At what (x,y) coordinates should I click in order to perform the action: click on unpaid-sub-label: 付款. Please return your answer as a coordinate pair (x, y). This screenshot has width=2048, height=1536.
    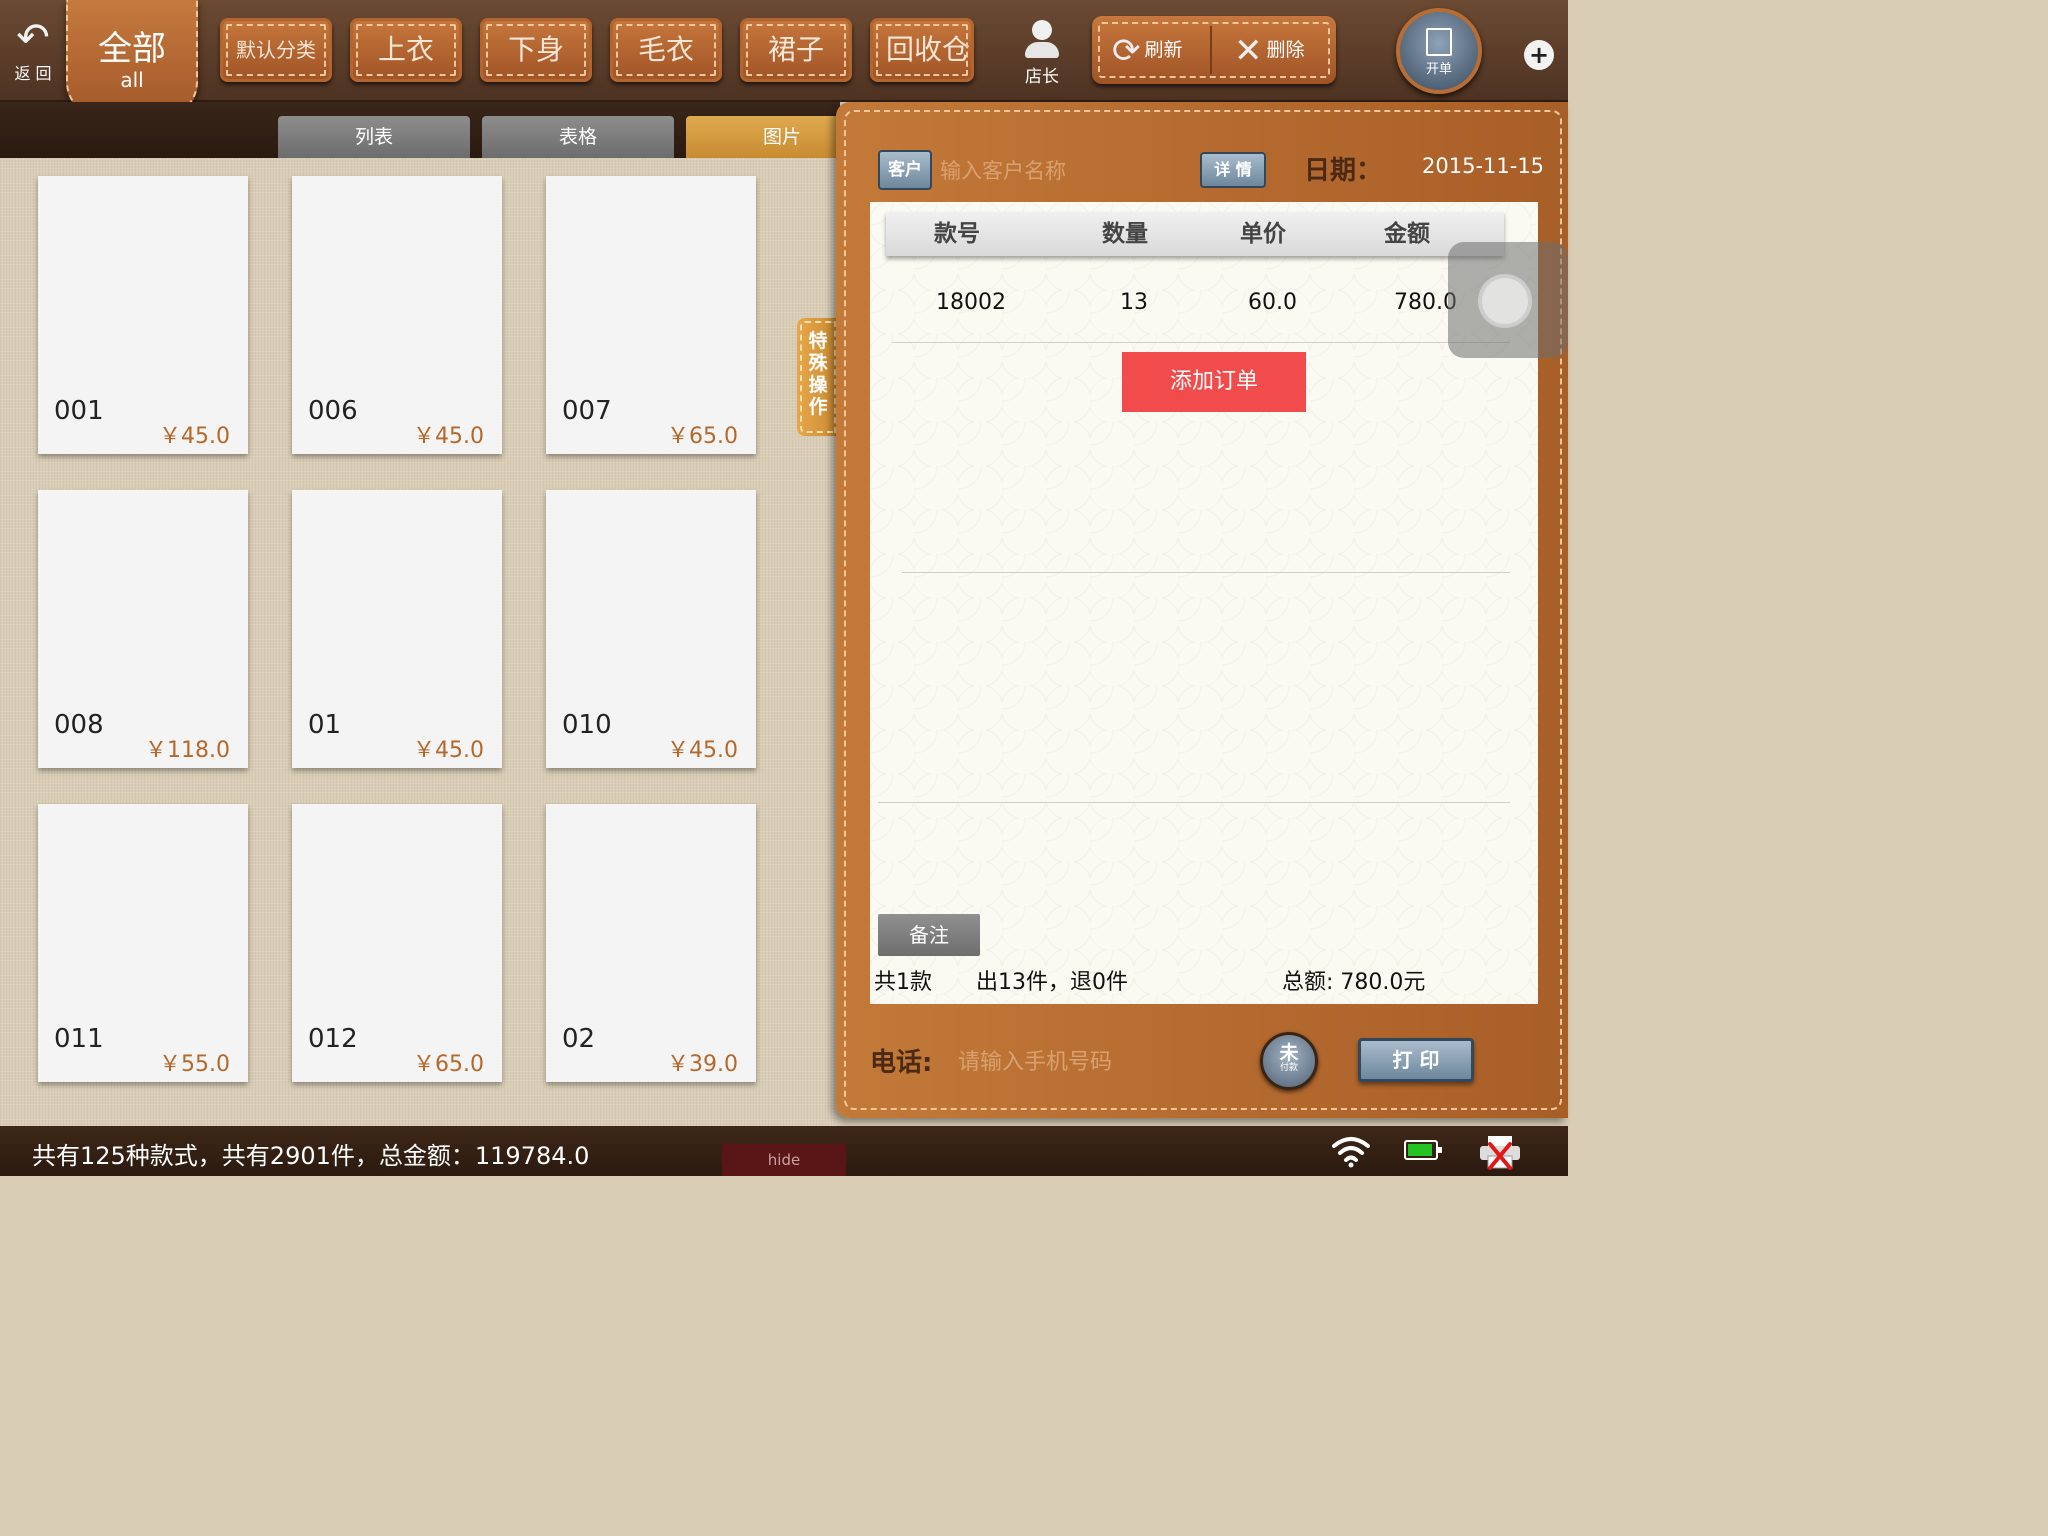
    Looking at the image, I should click on (1288, 1068).